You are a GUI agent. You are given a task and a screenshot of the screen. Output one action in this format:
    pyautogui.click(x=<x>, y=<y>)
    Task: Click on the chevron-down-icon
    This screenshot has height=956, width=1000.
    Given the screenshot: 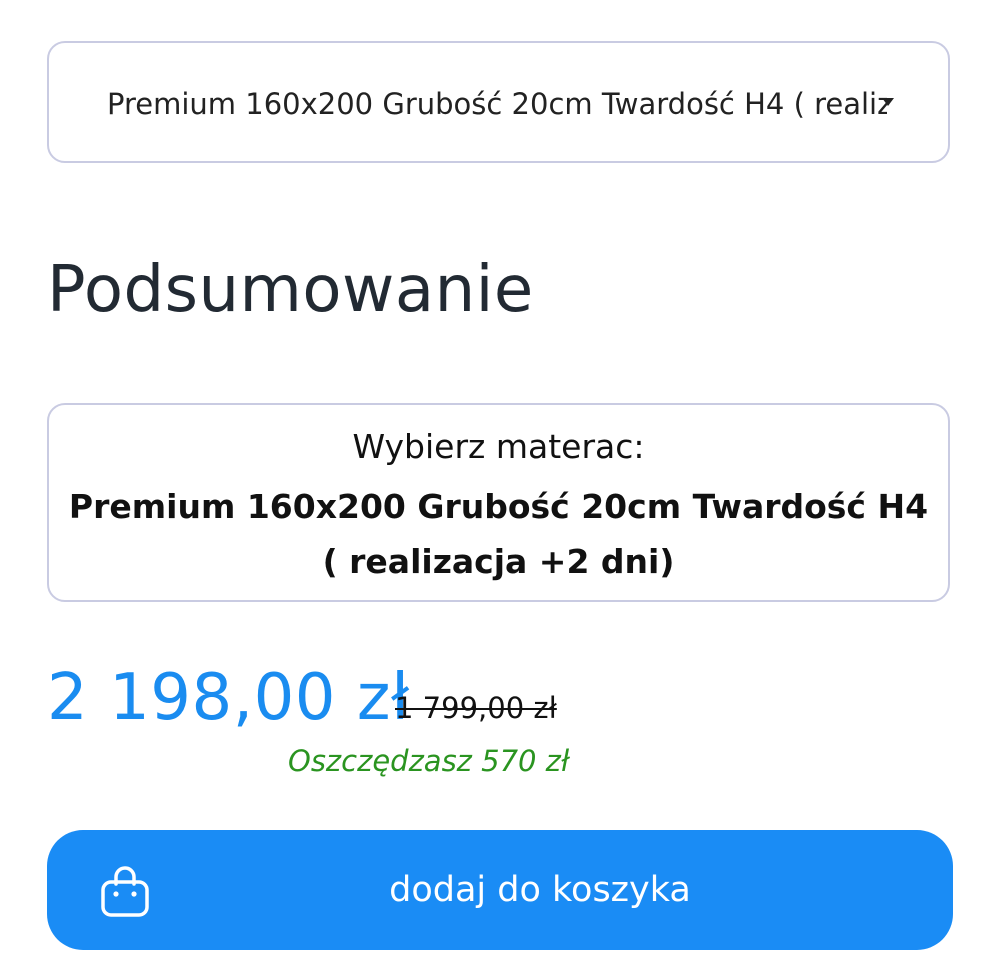 What is the action you would take?
    pyautogui.click(x=888, y=102)
    